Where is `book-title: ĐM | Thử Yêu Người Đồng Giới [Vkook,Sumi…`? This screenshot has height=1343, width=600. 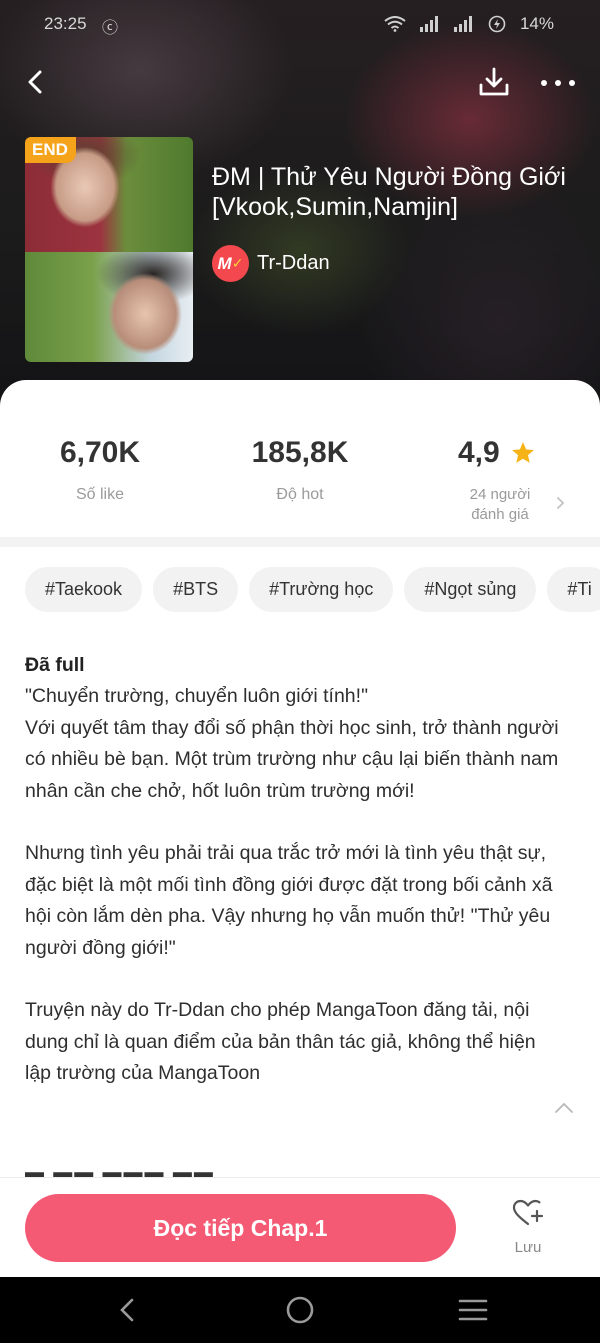 book-title: ĐM | Thử Yêu Người Đồng Giới [Vkook,Sumi… is located at coordinates (389, 192).